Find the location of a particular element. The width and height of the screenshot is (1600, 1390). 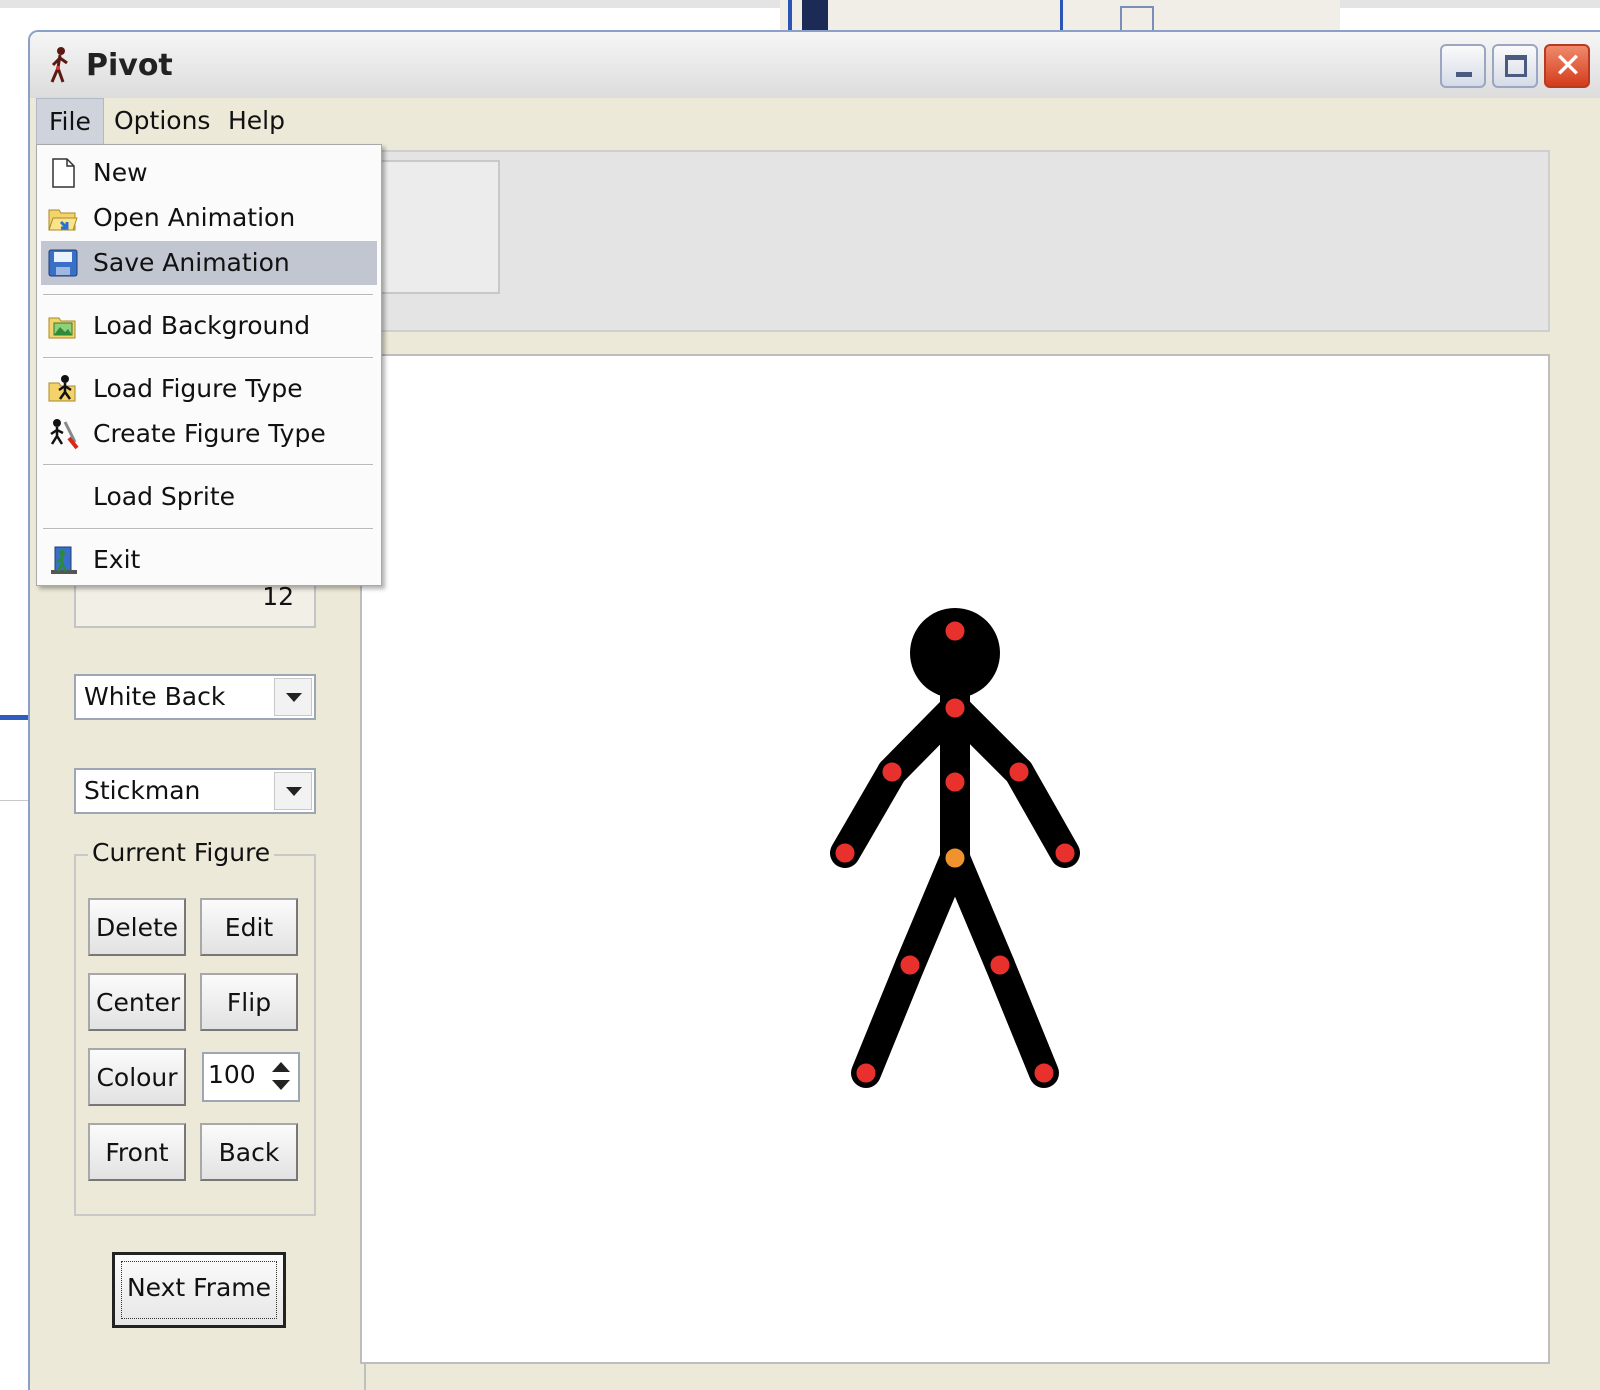

chest-handle is located at coordinates (955, 782).